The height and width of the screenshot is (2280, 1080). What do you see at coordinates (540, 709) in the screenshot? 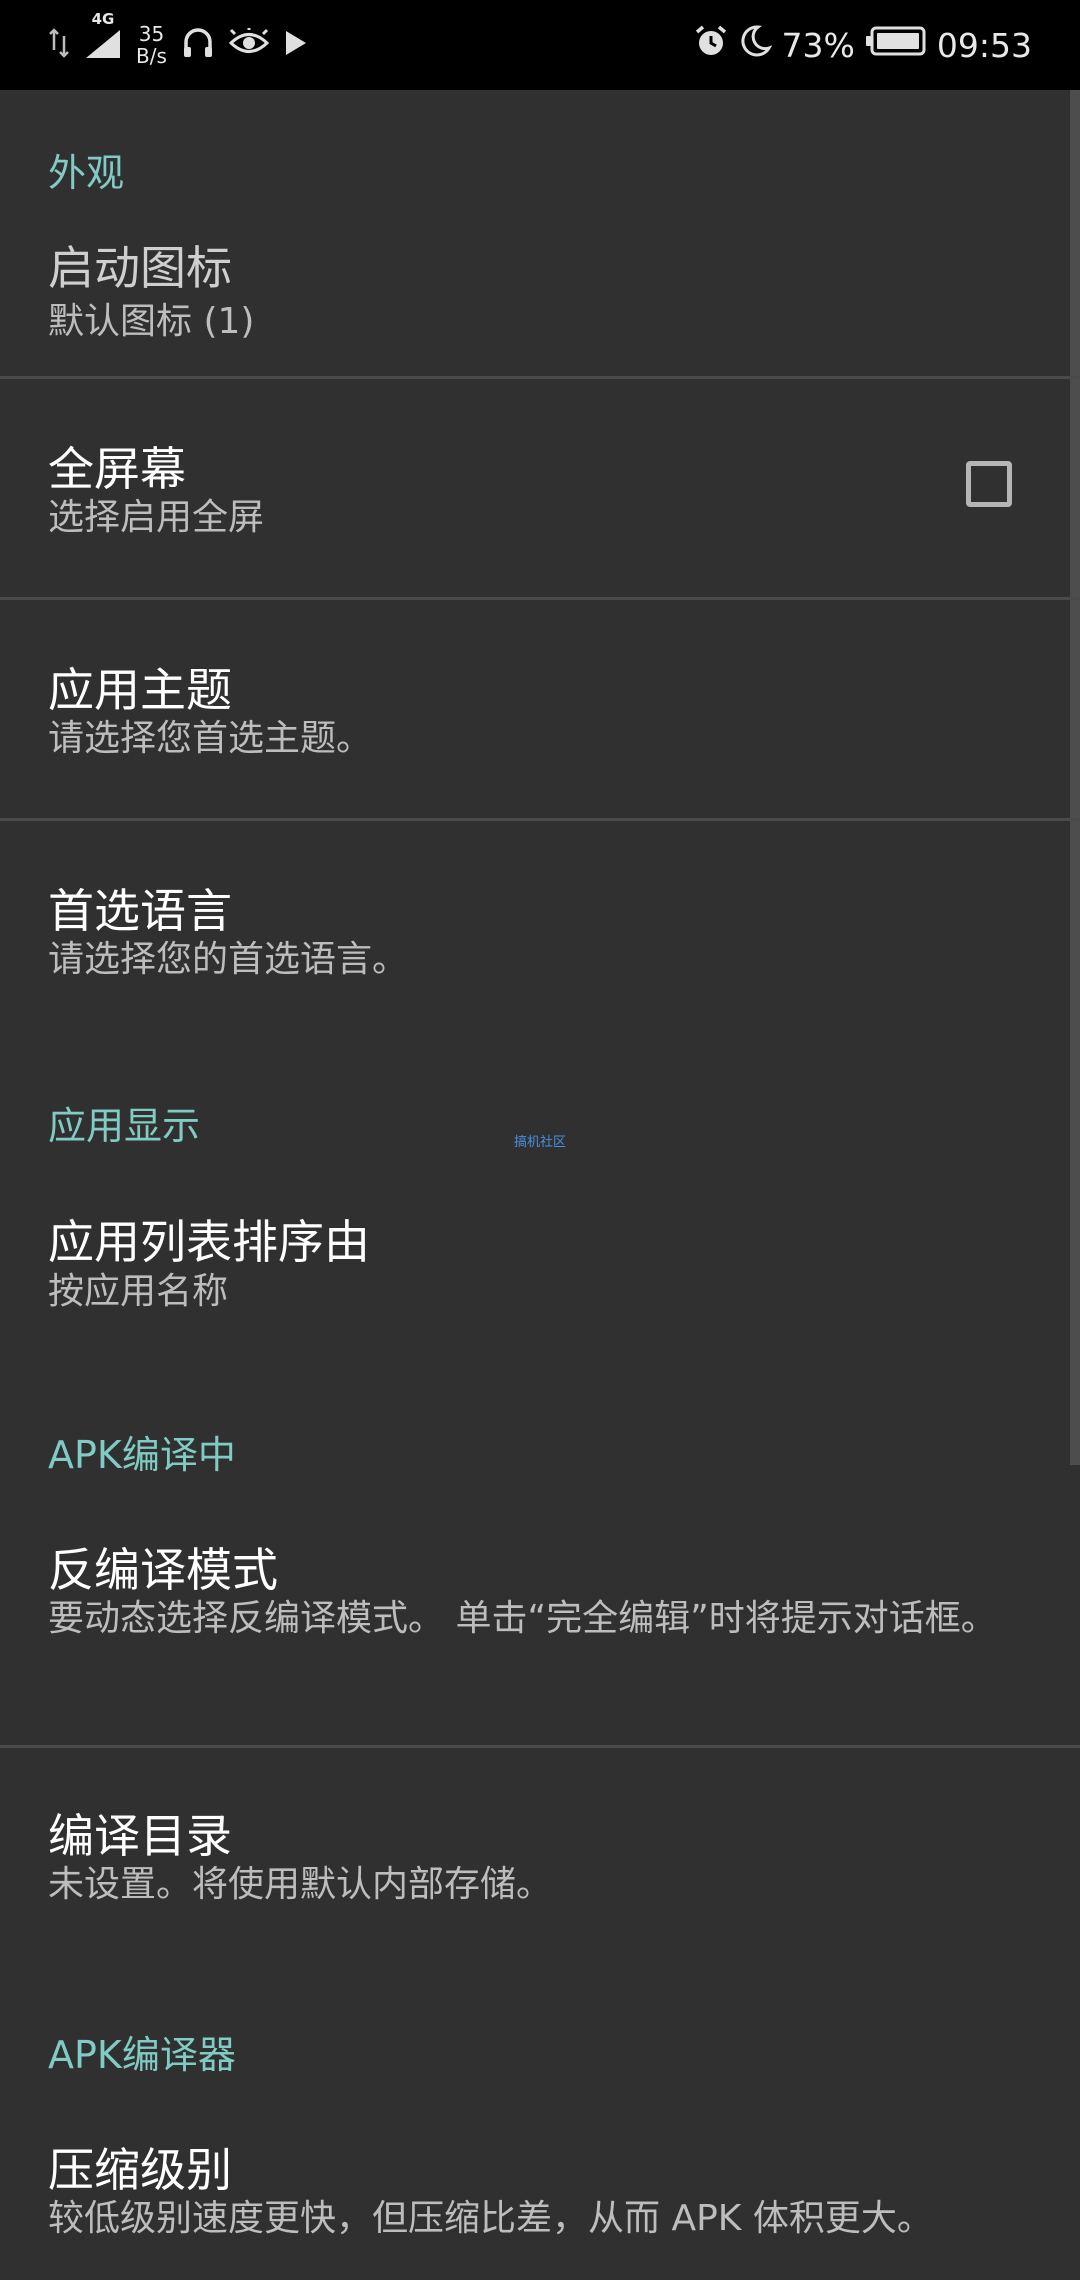
I see `pref-app-theme: 应用主题 请选择您首选主题。` at bounding box center [540, 709].